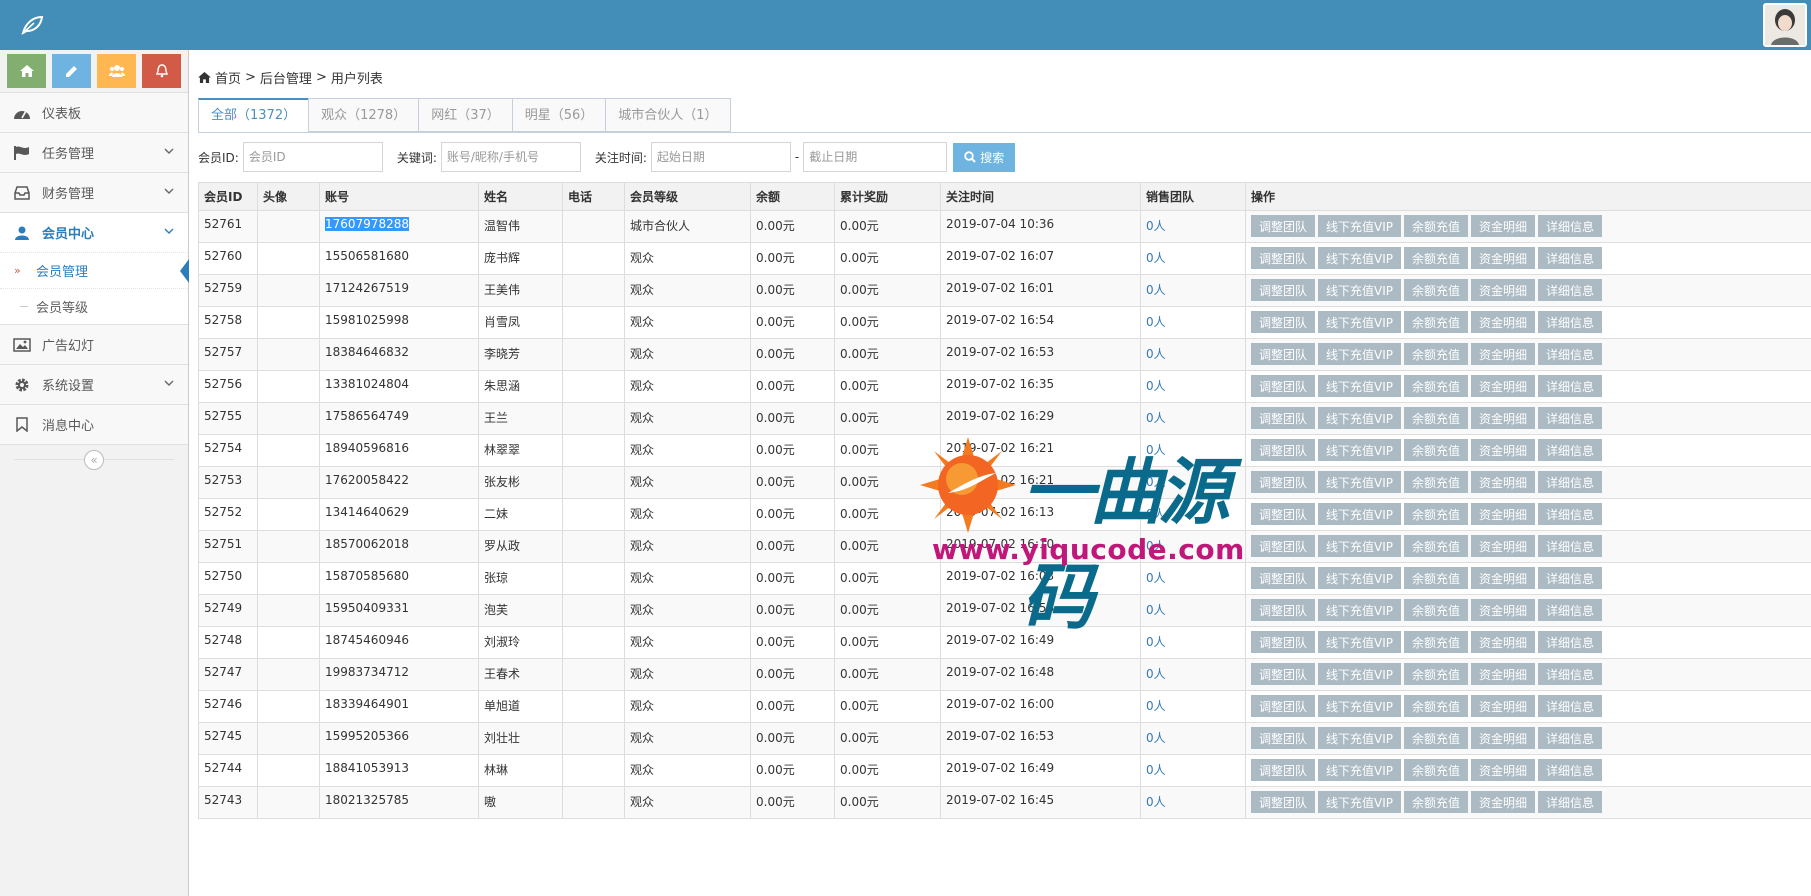 Image resolution: width=1811 pixels, height=896 pixels. What do you see at coordinates (94, 460) in the screenshot?
I see `sidebar-collapse-button: «` at bounding box center [94, 460].